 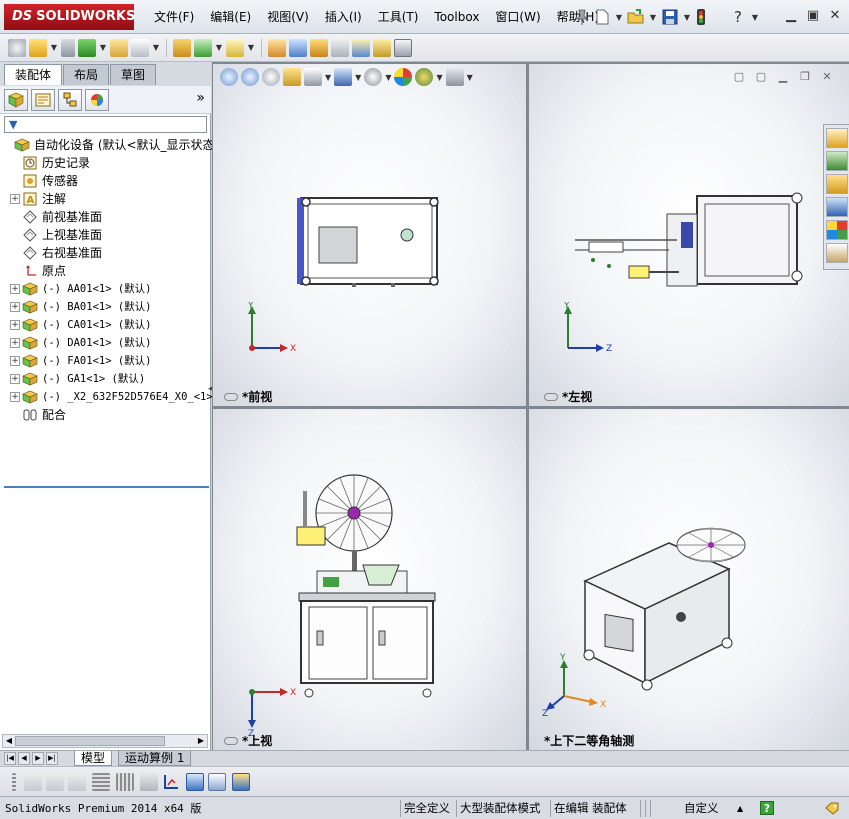 What do you see at coordinates (277, 47) in the screenshot?
I see `new-motion-study-icon` at bounding box center [277, 47].